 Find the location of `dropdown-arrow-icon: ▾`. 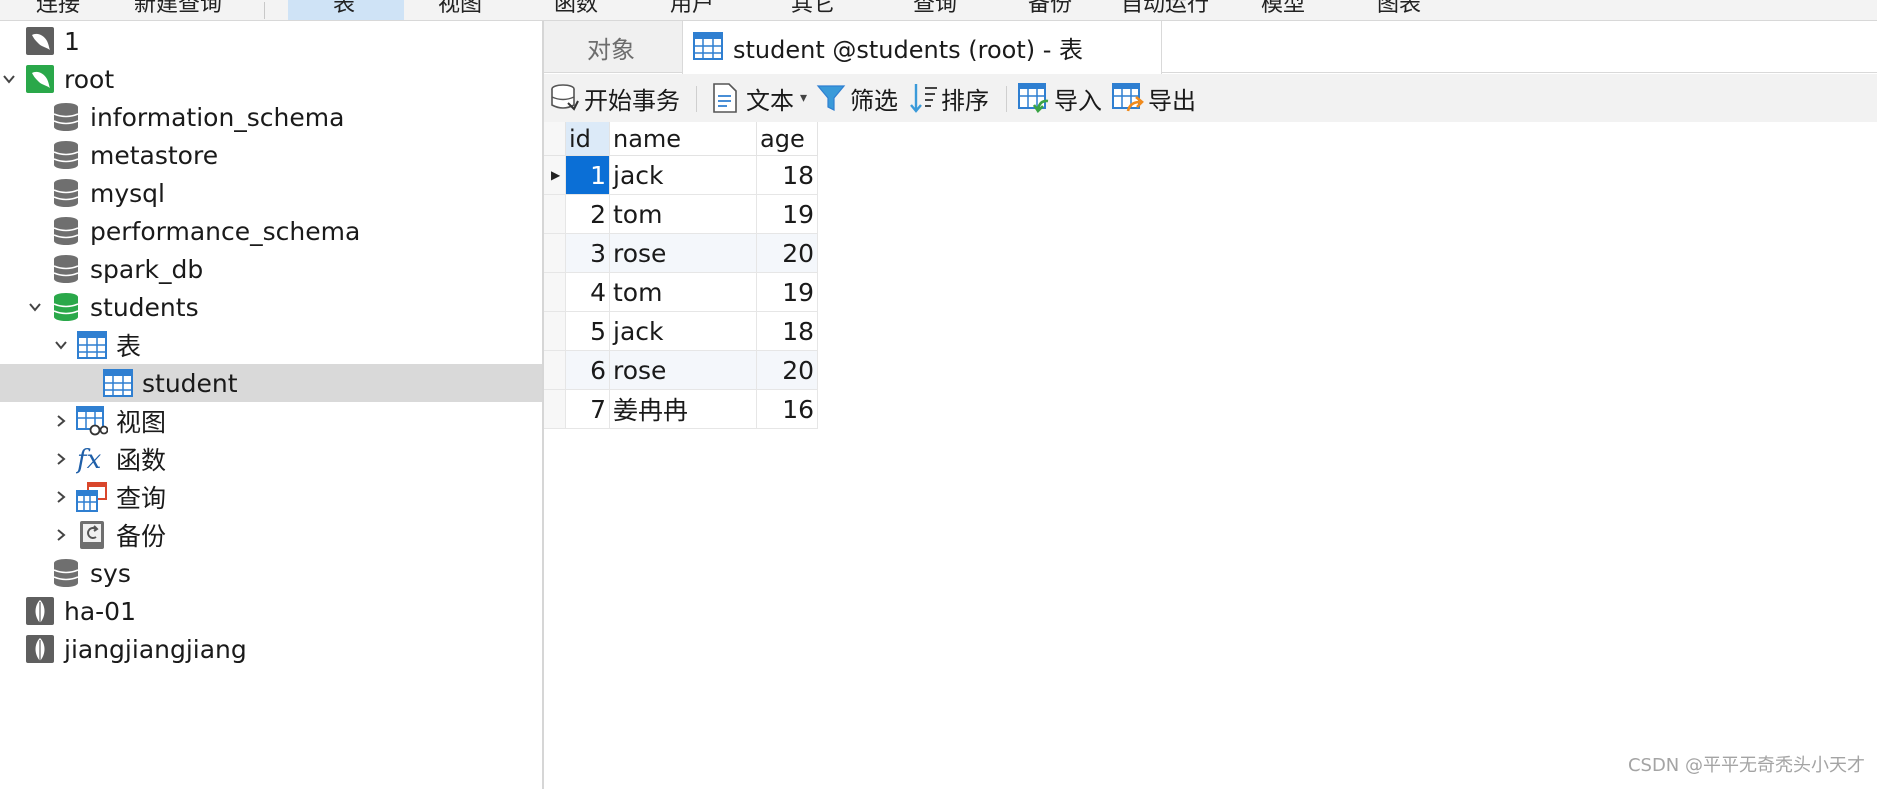

dropdown-arrow-icon: ▾ is located at coordinates (804, 98).